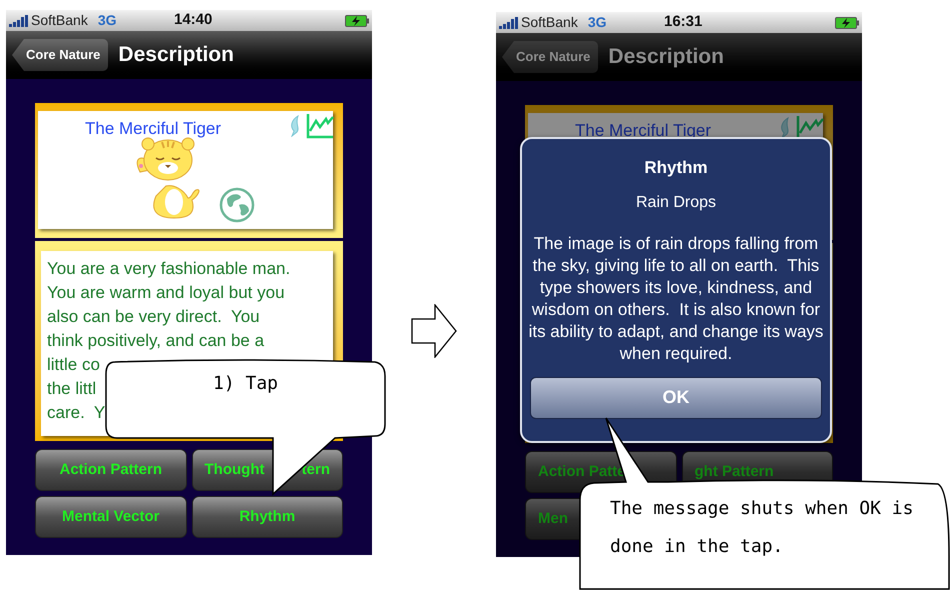 This screenshot has height=590, width=950. What do you see at coordinates (246, 384) in the screenshot?
I see `callout-text: 1) Tap` at bounding box center [246, 384].